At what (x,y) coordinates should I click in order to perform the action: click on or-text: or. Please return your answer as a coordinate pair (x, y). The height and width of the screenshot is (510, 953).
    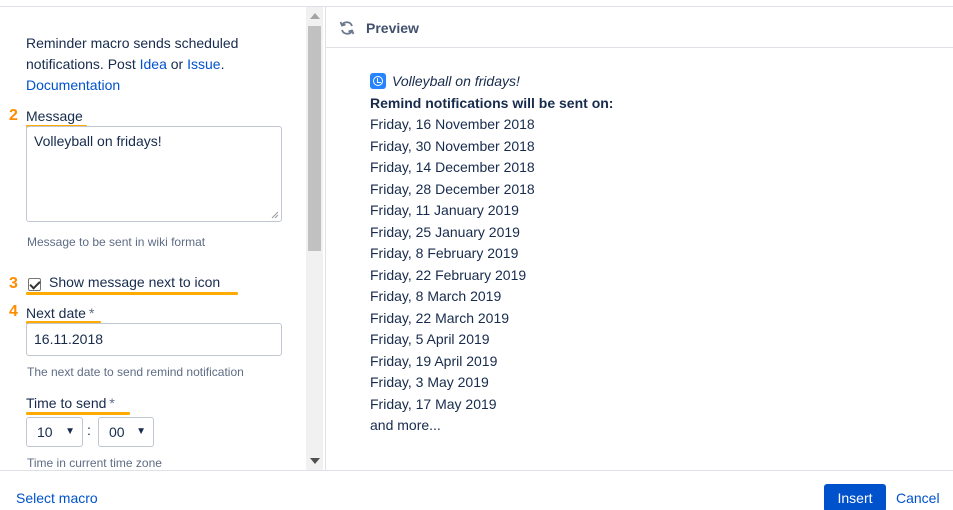
    Looking at the image, I should click on (177, 64).